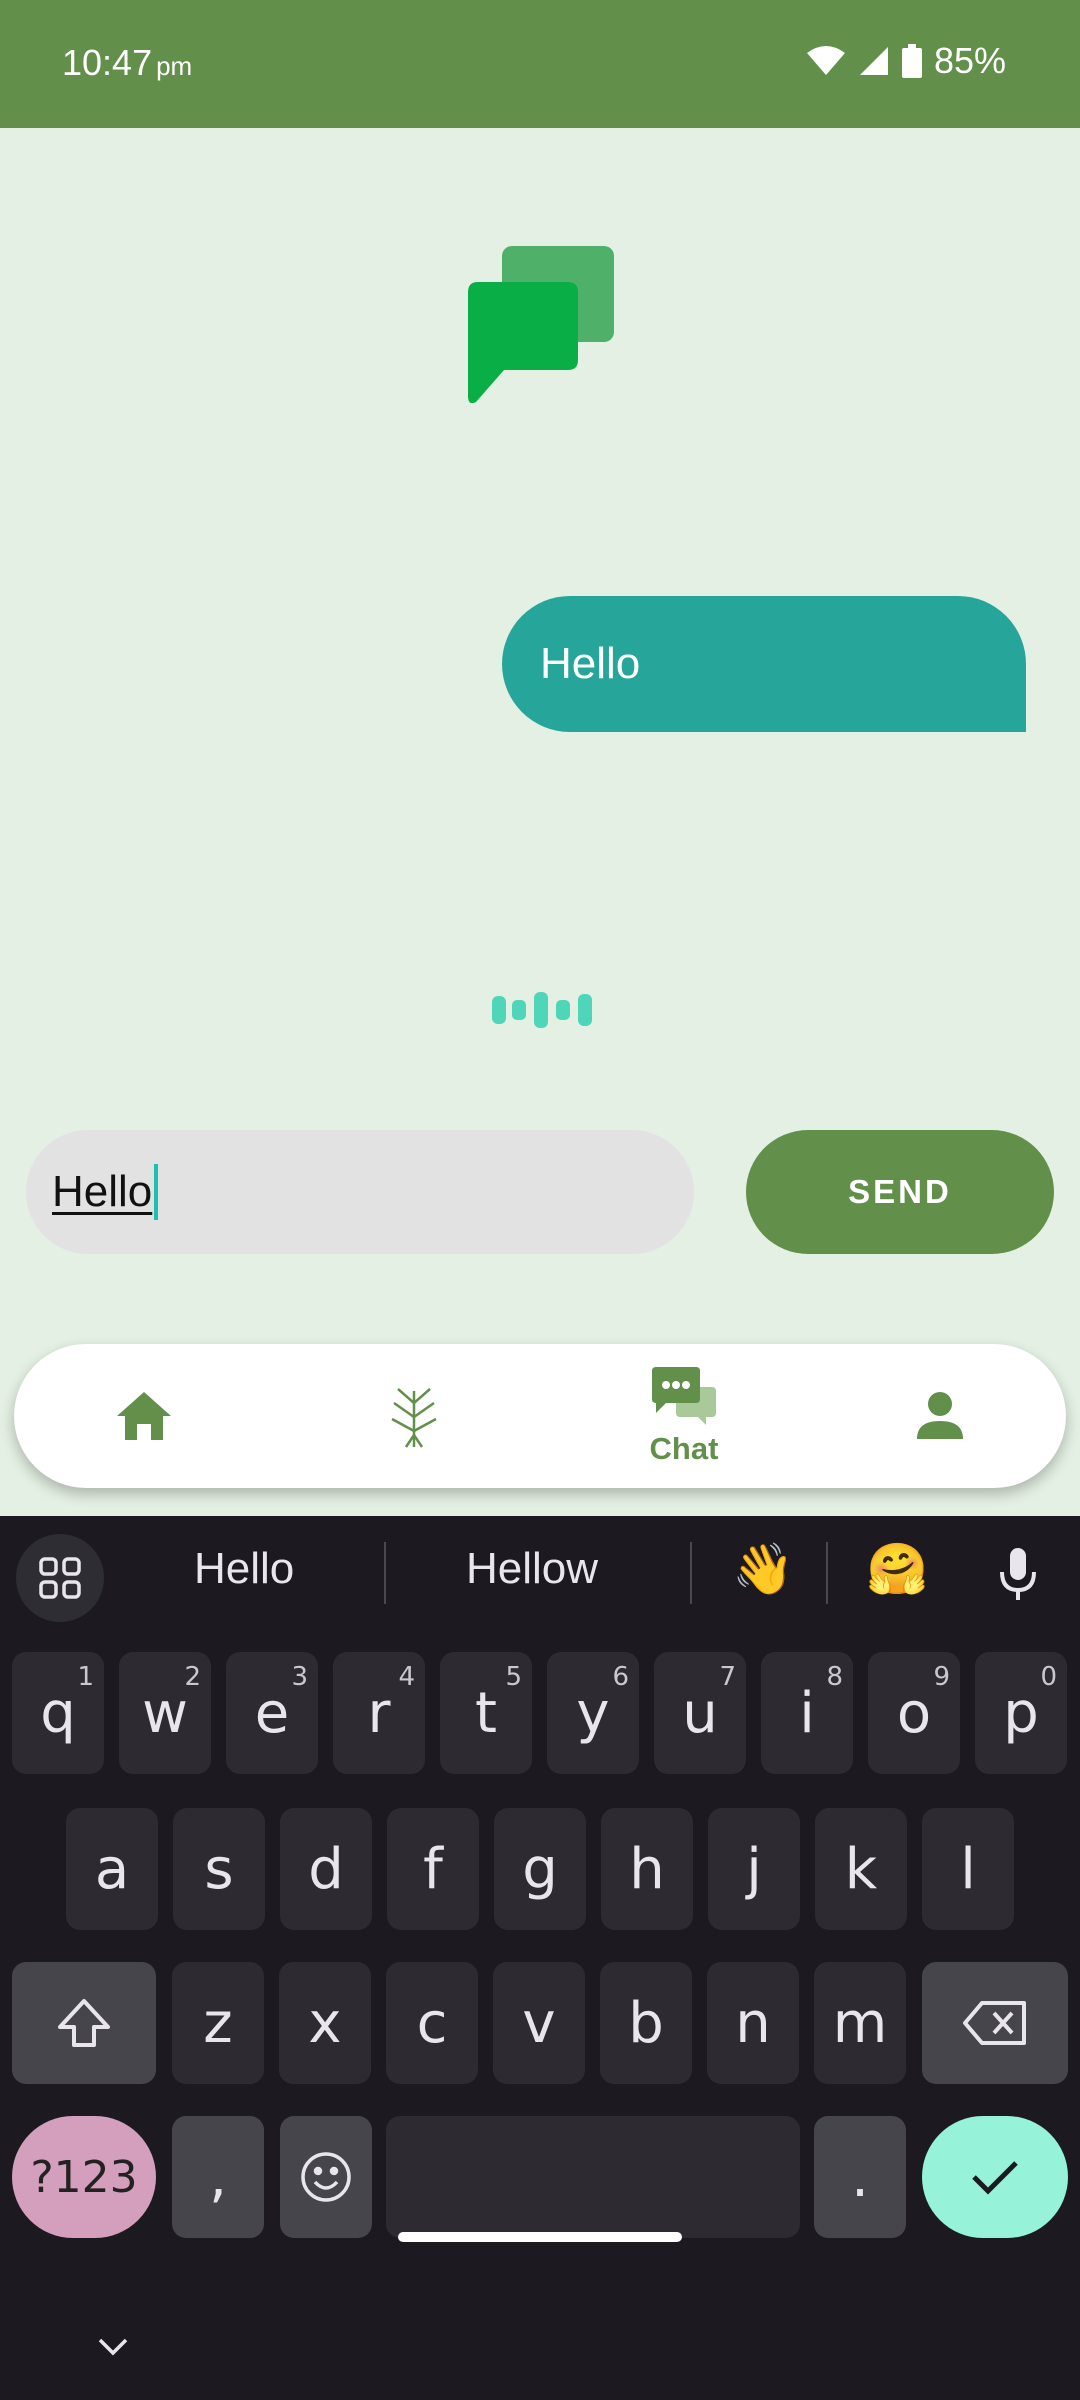 Image resolution: width=1080 pixels, height=2400 pixels. Describe the element at coordinates (620, 1677) in the screenshot. I see `key-number-hint: 6` at that location.